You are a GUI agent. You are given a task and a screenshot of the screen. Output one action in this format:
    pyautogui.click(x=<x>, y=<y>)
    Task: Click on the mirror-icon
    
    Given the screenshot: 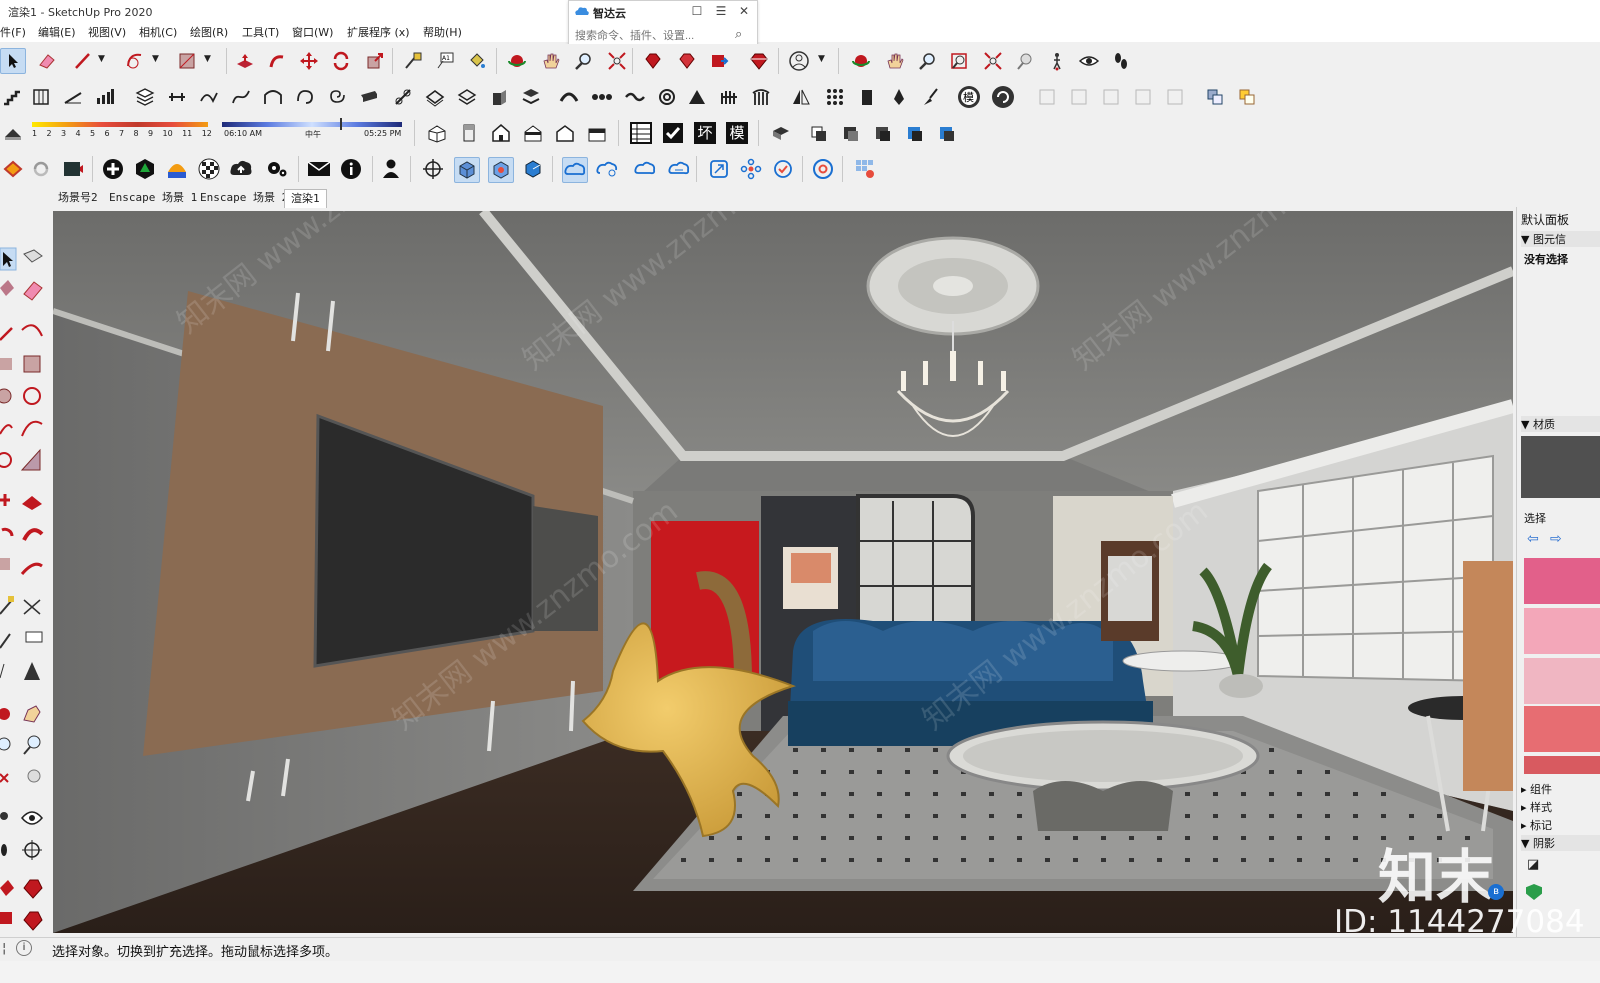 What is the action you would take?
    pyautogui.click(x=801, y=97)
    